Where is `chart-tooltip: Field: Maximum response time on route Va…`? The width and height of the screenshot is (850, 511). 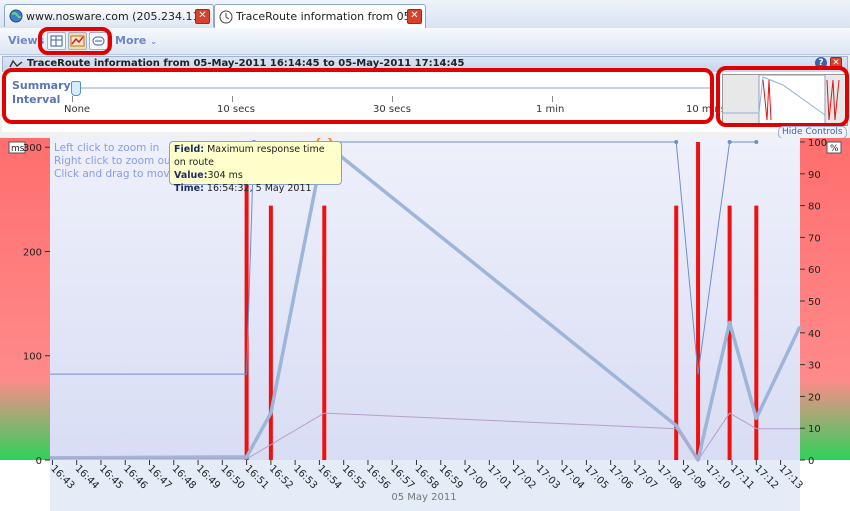 chart-tooltip: Field: Maximum response time on route Va… is located at coordinates (255, 167).